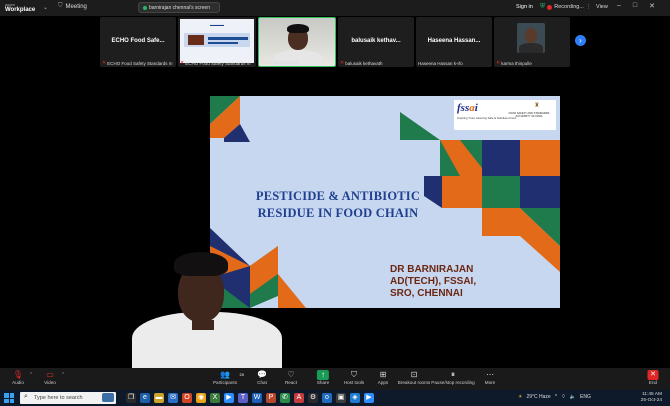 The image size is (670, 406). I want to click on presenter-hair, so click(201, 264).